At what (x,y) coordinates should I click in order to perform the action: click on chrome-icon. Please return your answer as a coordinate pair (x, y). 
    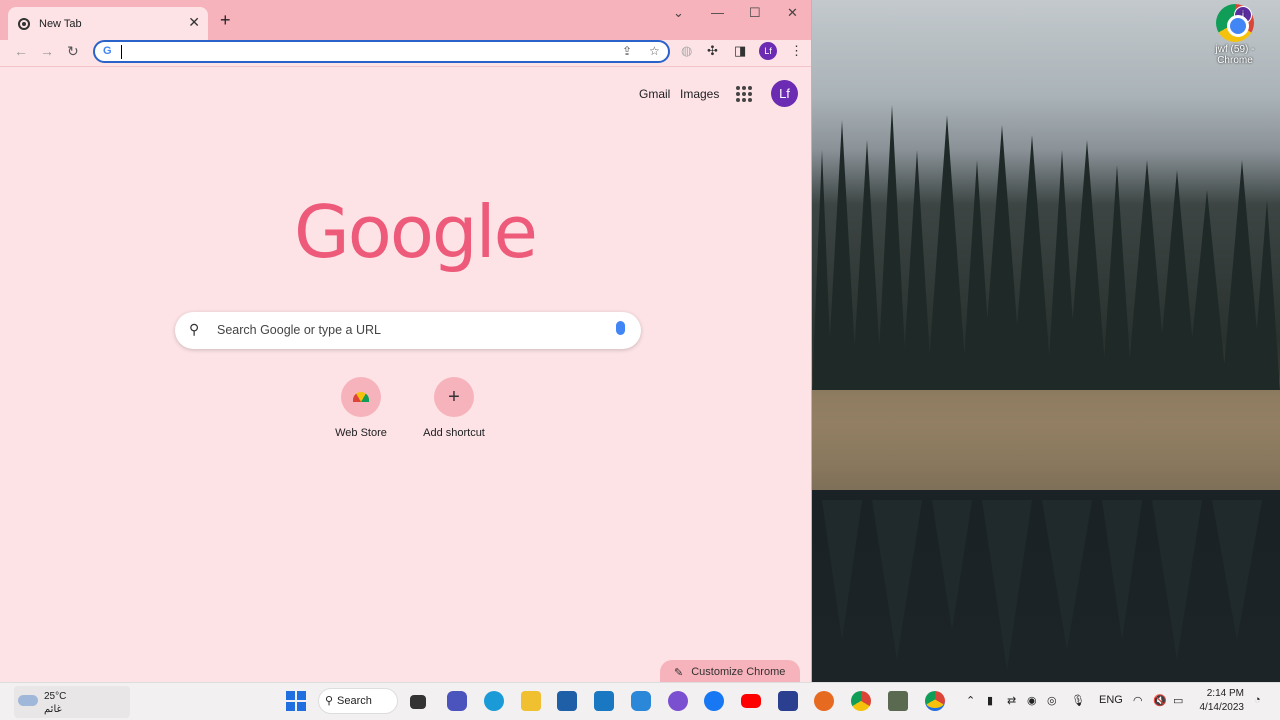
    Looking at the image, I should click on (861, 701).